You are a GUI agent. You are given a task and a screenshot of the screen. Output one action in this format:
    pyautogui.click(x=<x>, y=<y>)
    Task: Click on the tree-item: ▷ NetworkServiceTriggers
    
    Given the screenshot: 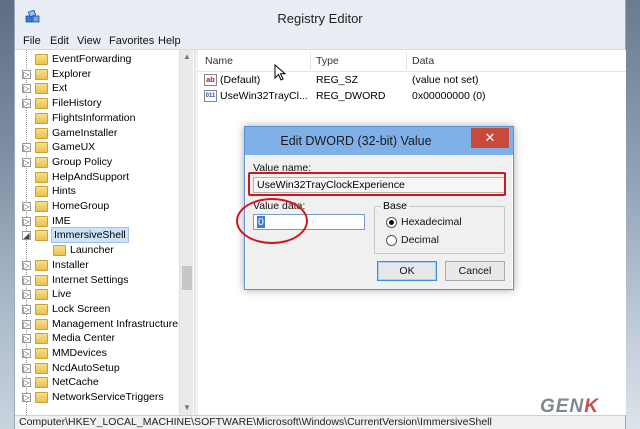 What is the action you would take?
    pyautogui.click(x=91, y=397)
    